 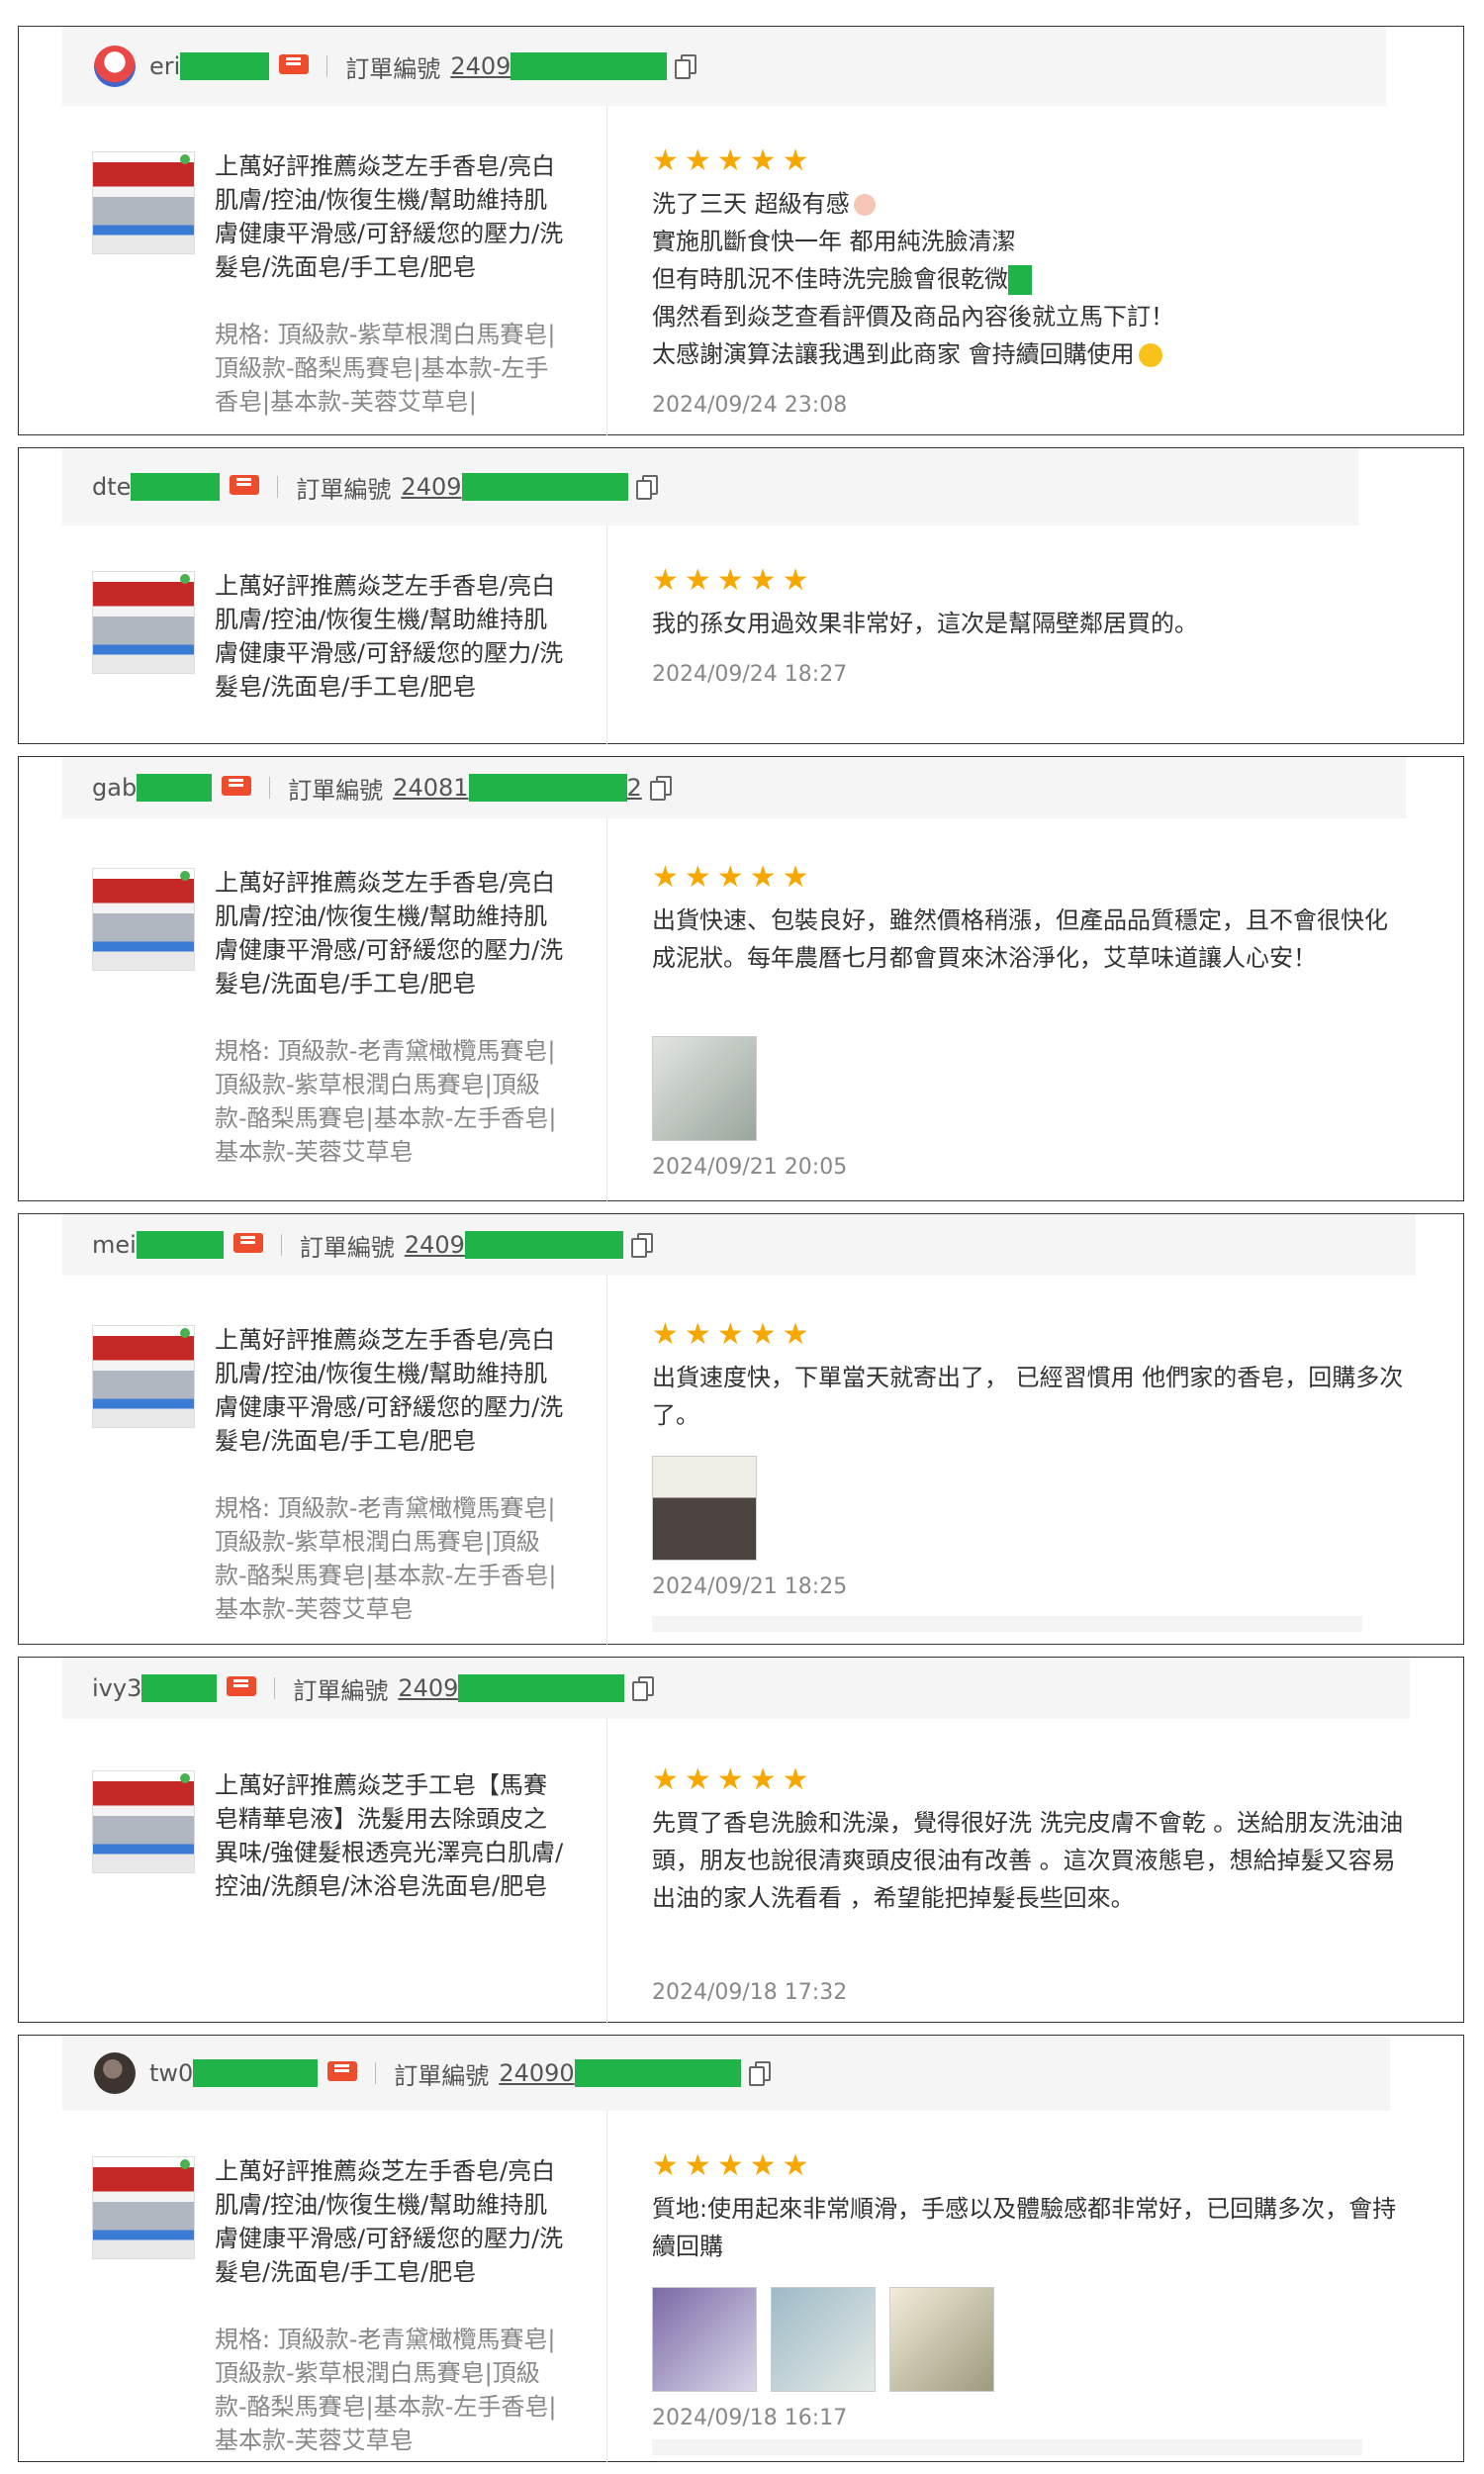 What do you see at coordinates (893, 354) in the screenshot?
I see `review-line: 太感謝演算法讓我遇到此商家 會持續回購使用` at bounding box center [893, 354].